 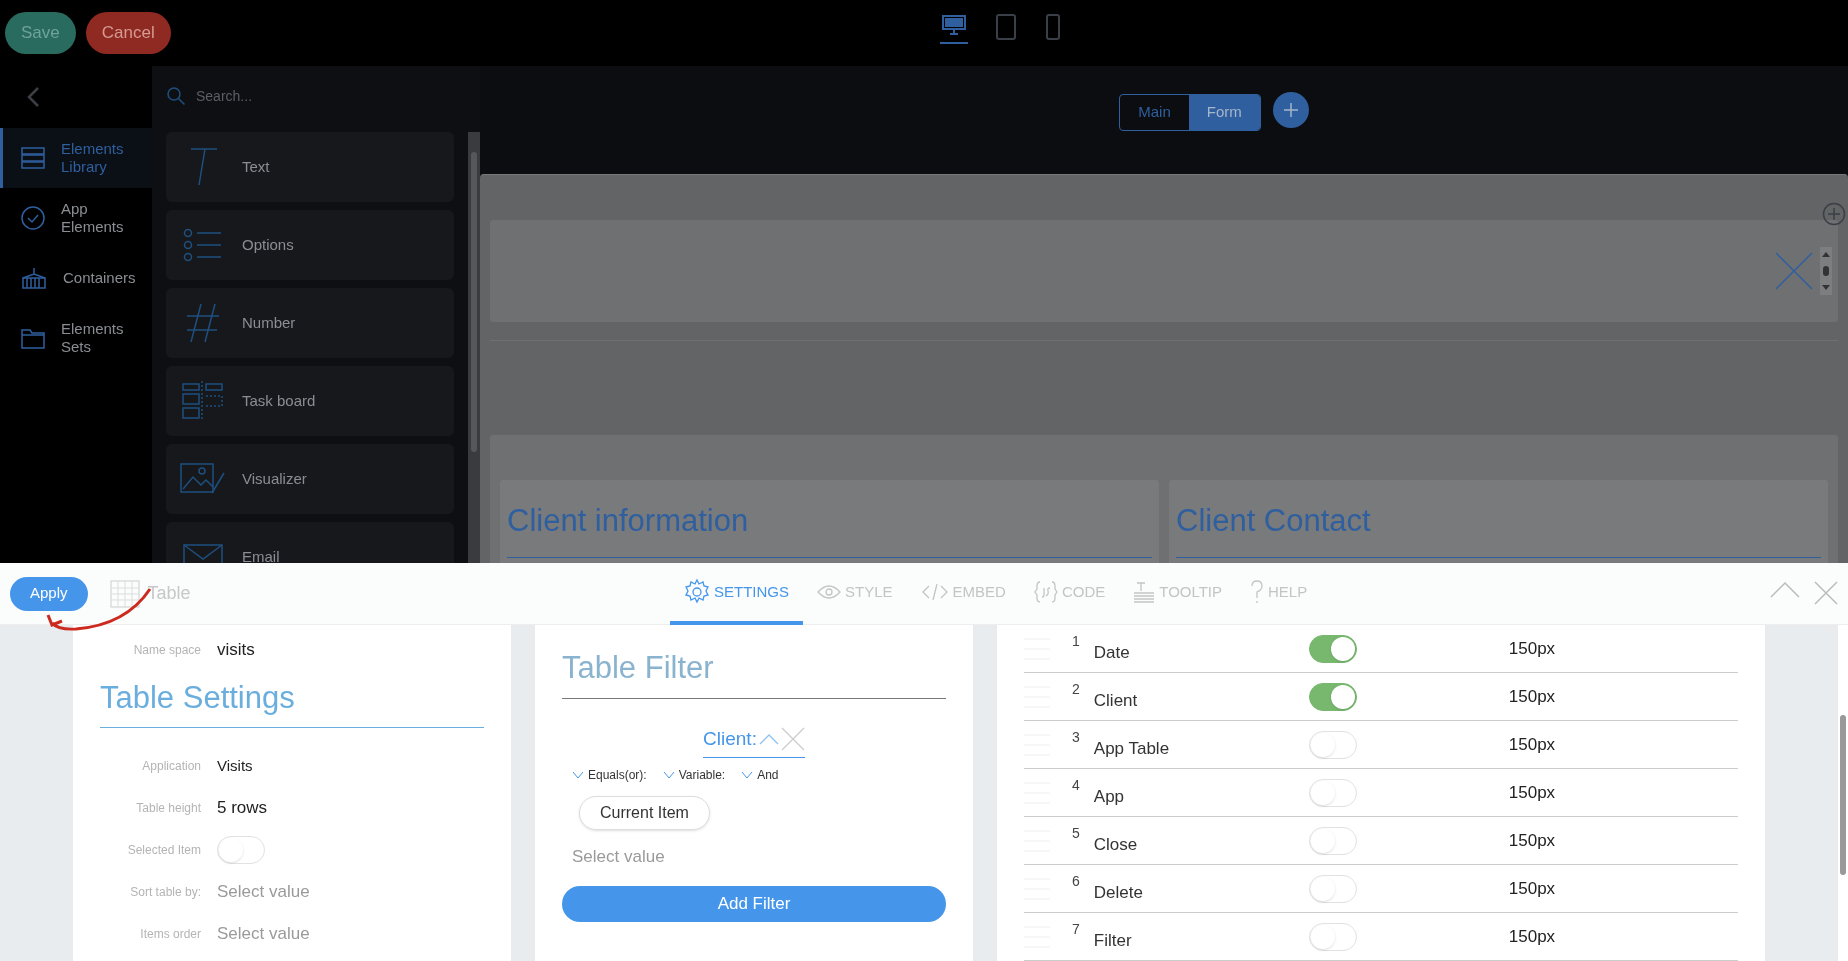 I want to click on phone-icon, so click(x=1053, y=27).